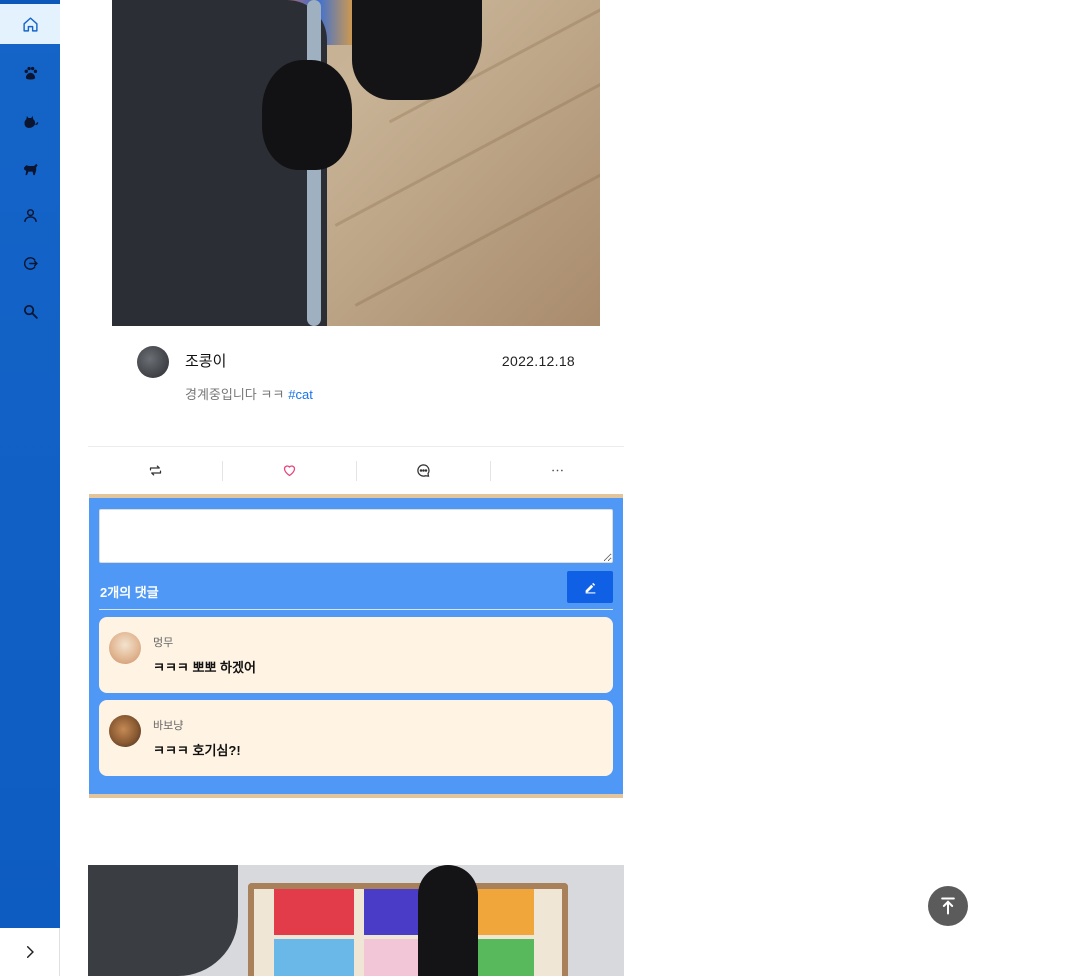 The width and height of the screenshot is (1065, 976). Describe the element at coordinates (357, 381) in the screenshot. I see `post-meta: 조콩이 2022.12.18 경계중입니다 ㅋㅋ #cat` at that location.